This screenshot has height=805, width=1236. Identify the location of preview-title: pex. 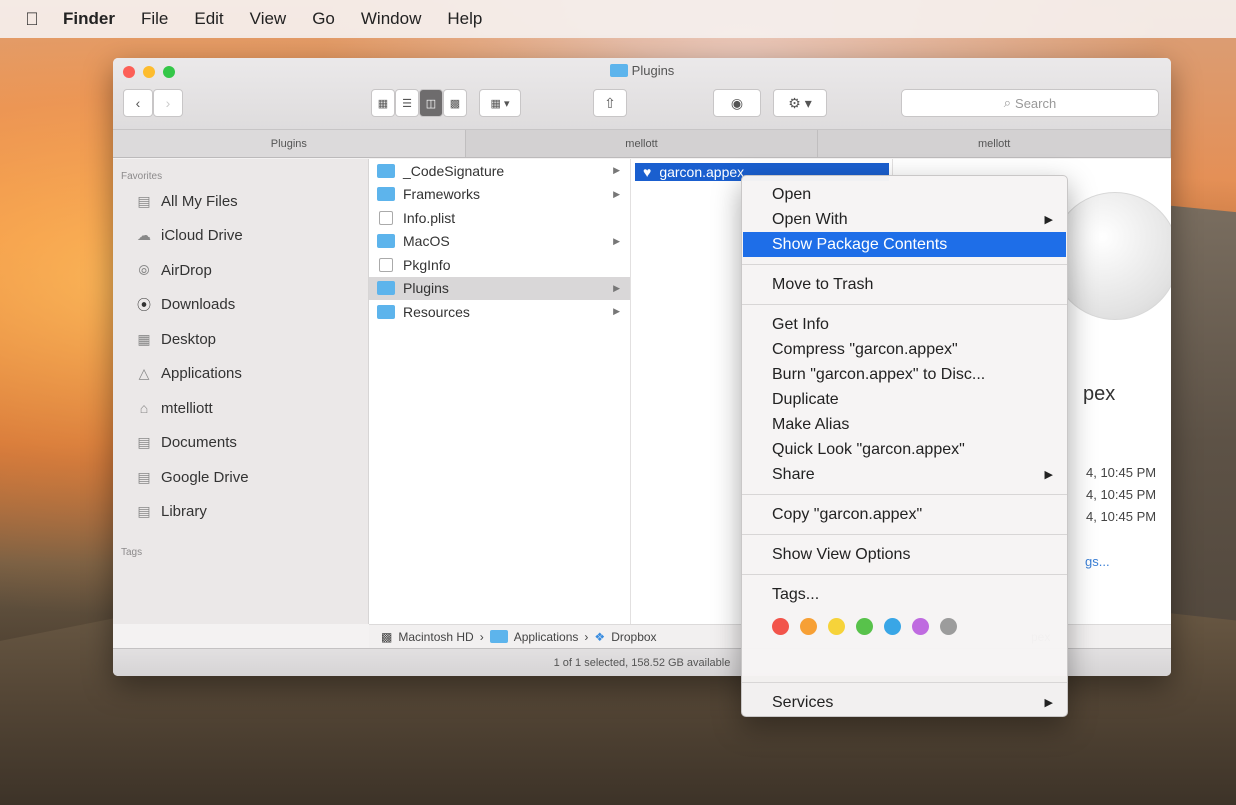
(1099, 394).